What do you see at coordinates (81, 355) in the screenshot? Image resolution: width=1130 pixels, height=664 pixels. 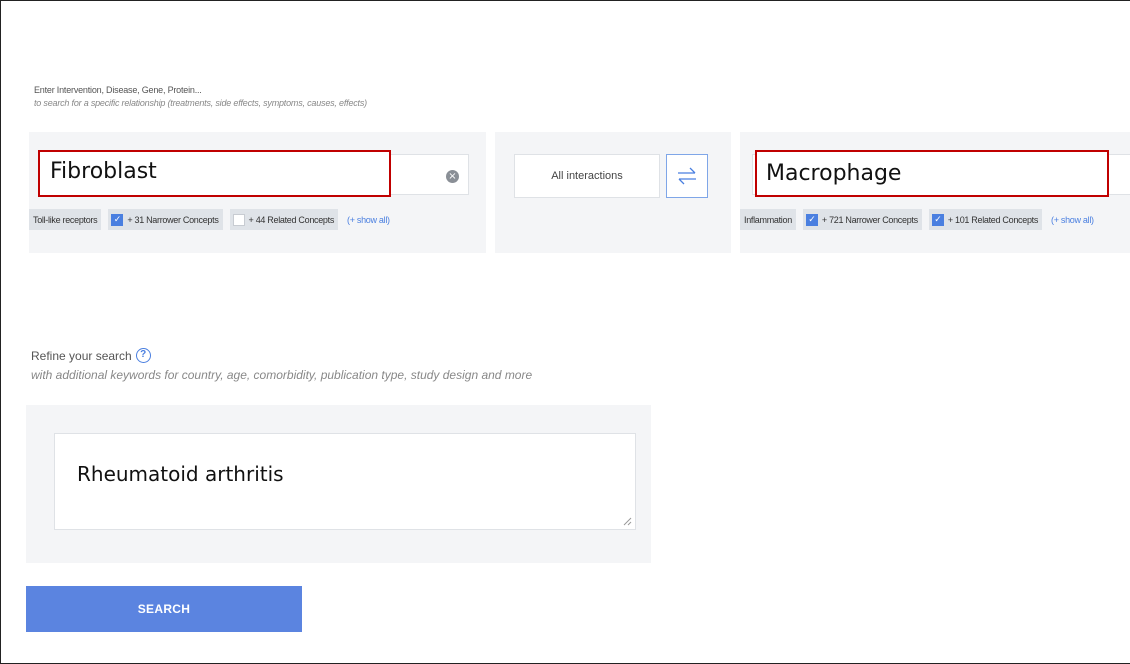 I see `refine-title: Refine your search` at bounding box center [81, 355].